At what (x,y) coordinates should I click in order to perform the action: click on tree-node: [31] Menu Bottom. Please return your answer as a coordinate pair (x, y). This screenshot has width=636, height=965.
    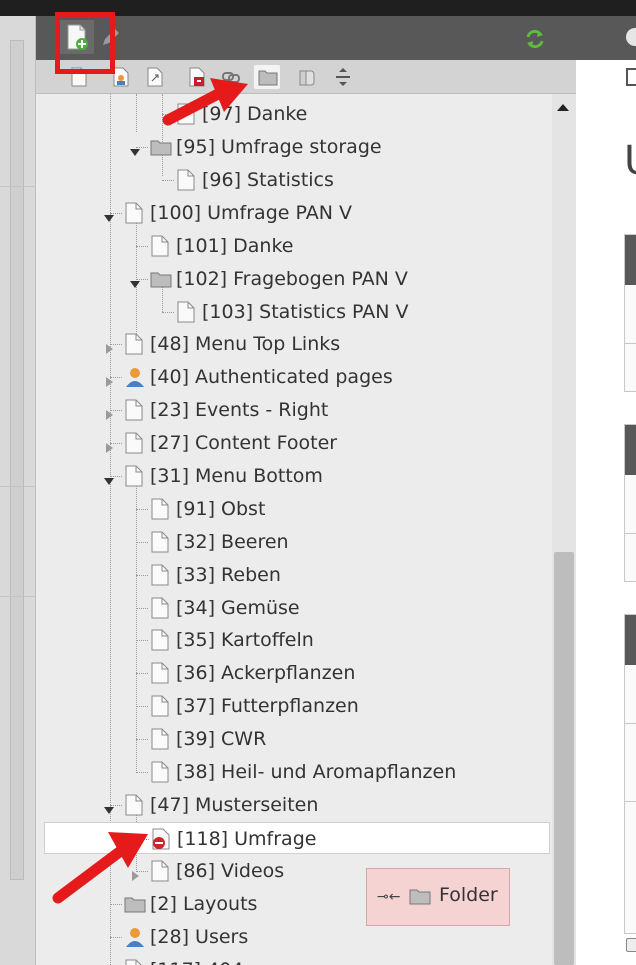
    Looking at the image, I should click on (294, 476).